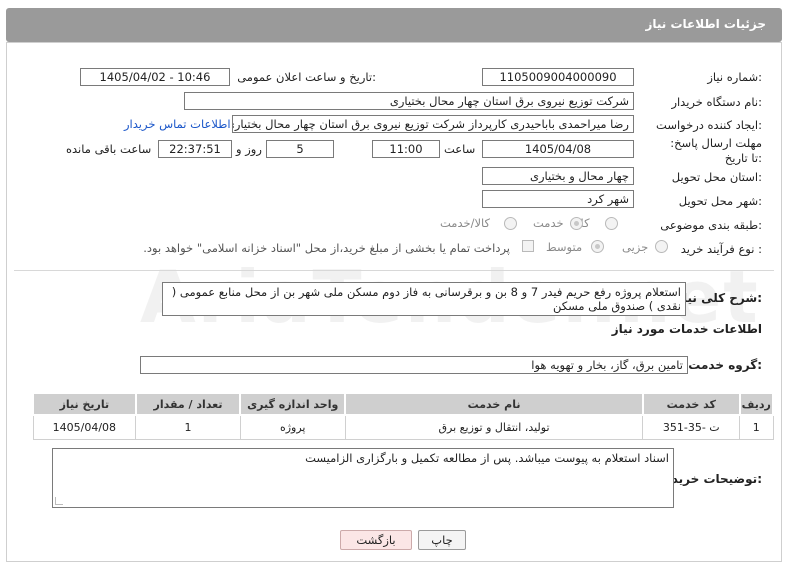  What do you see at coordinates (406, 149) in the screenshot?
I see `deadline-time-field: 11:00` at bounding box center [406, 149].